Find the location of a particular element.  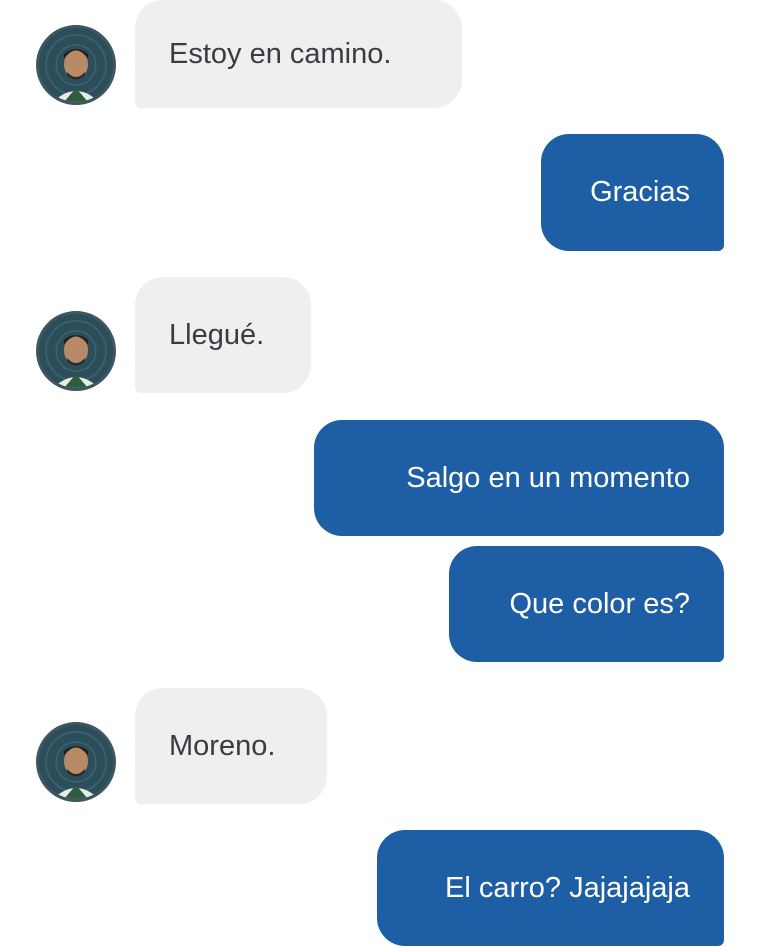

message-bubble-outgoing: Salgo en un momento is located at coordinates (519, 478).